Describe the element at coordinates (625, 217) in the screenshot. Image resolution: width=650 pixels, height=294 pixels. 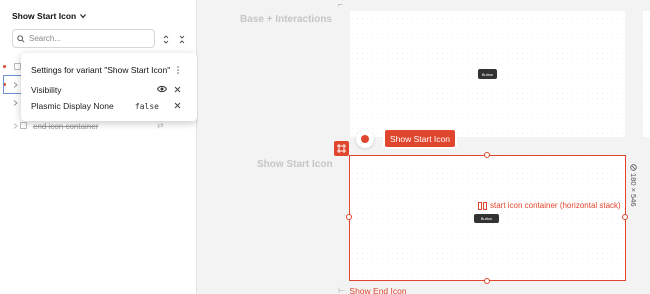
I see `resize-handle-right` at that location.